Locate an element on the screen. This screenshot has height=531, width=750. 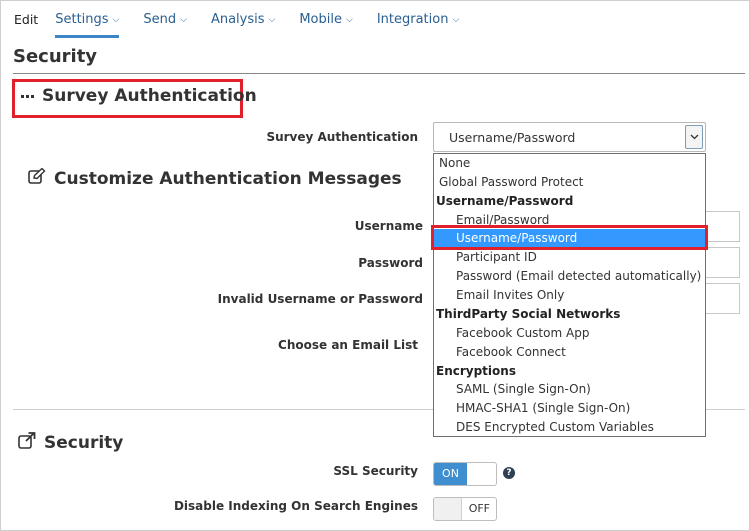
ssl-label: SSL Security is located at coordinates (375, 471).